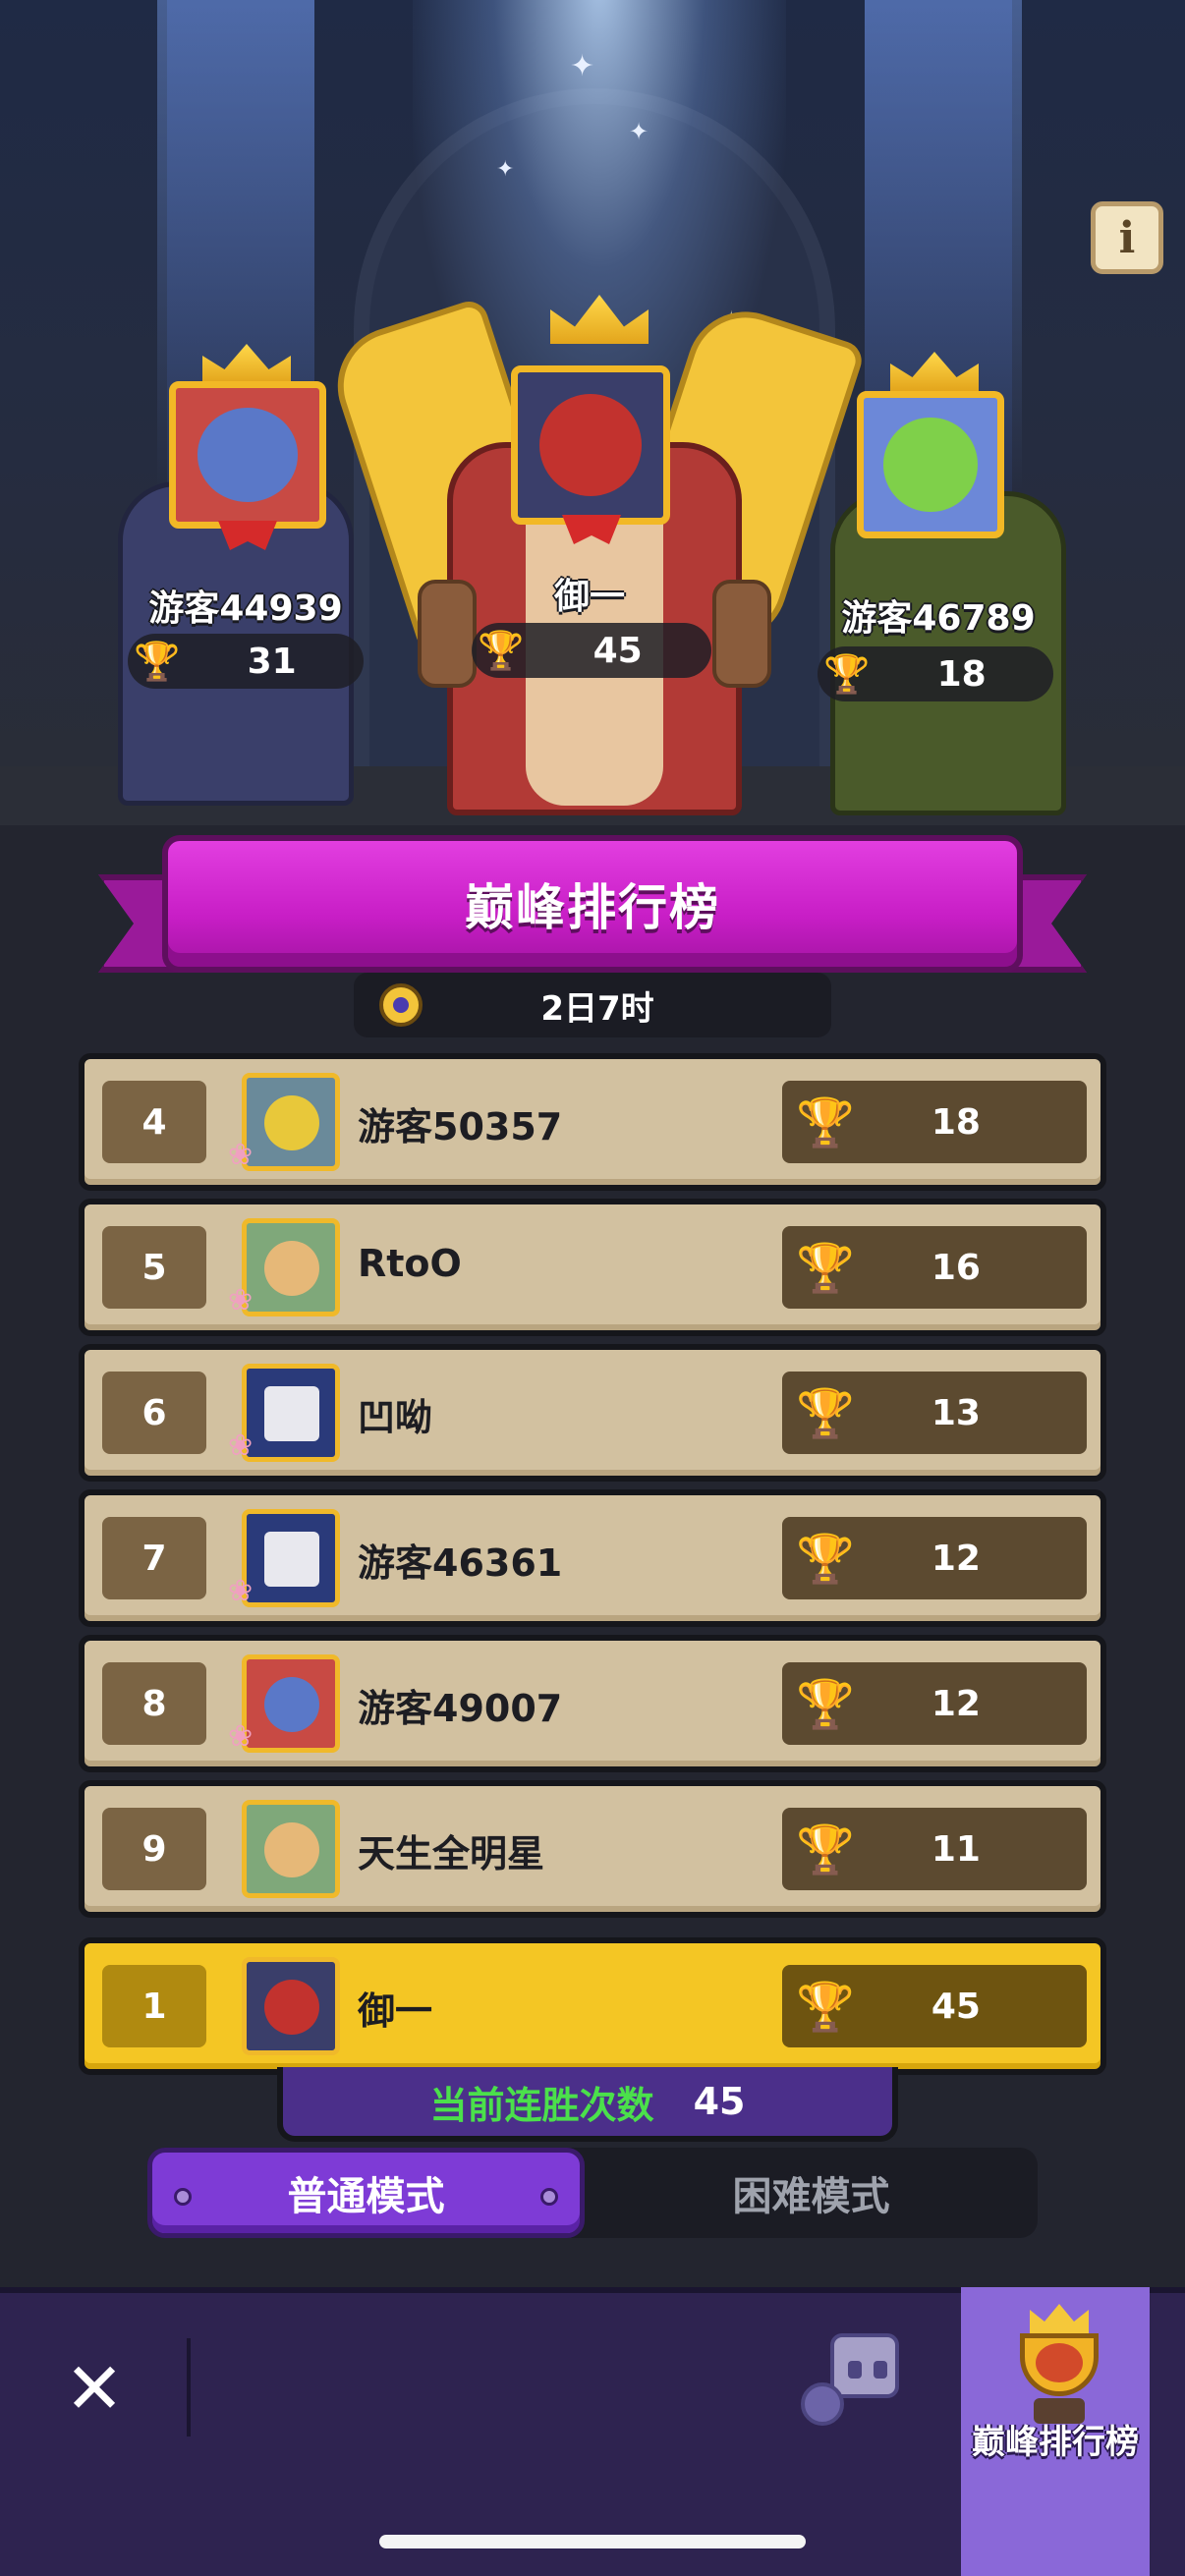  What do you see at coordinates (592, 2541) in the screenshot?
I see `home-indicator` at bounding box center [592, 2541].